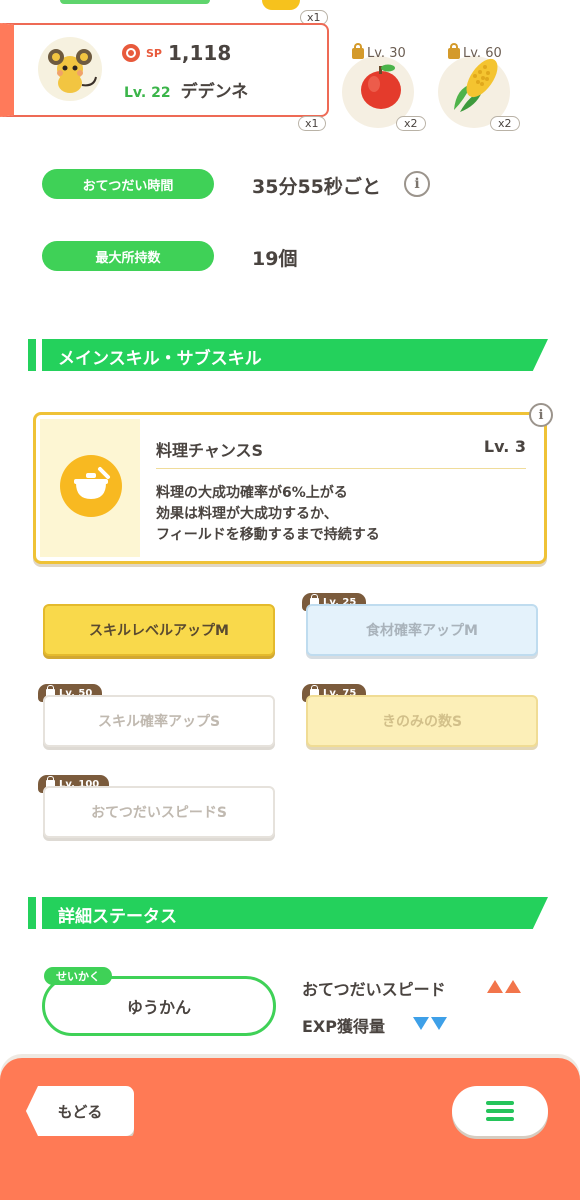 This screenshot has width=580, height=1200. I want to click on help-time-label: おてつだい時間, so click(128, 184).